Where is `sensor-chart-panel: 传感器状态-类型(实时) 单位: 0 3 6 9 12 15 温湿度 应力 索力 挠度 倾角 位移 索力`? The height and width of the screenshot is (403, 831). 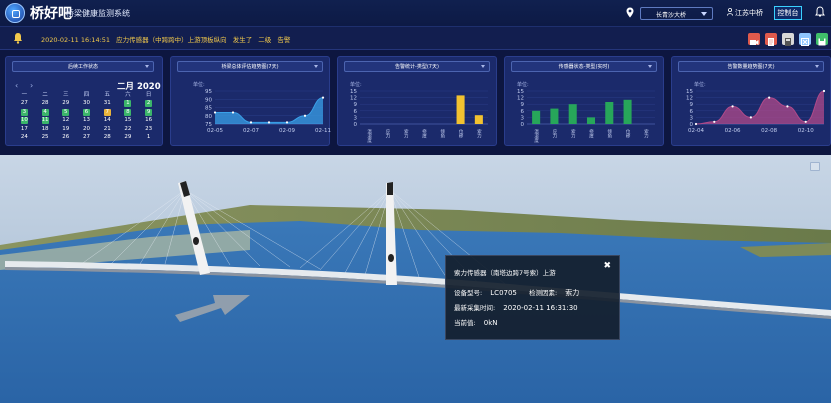 sensor-chart-panel: 传感器状态-类型(实时) 单位: 0 3 6 9 12 15 温湿度 应力 索力 挠度 倾角 位移 索力 is located at coordinates (584, 101).